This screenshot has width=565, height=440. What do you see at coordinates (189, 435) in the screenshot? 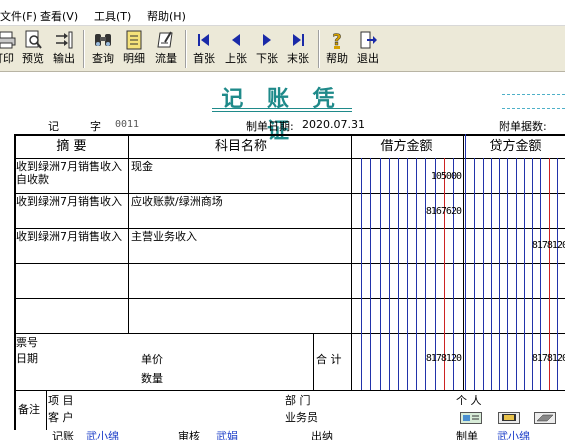
I see `review-label: 审核` at bounding box center [189, 435].